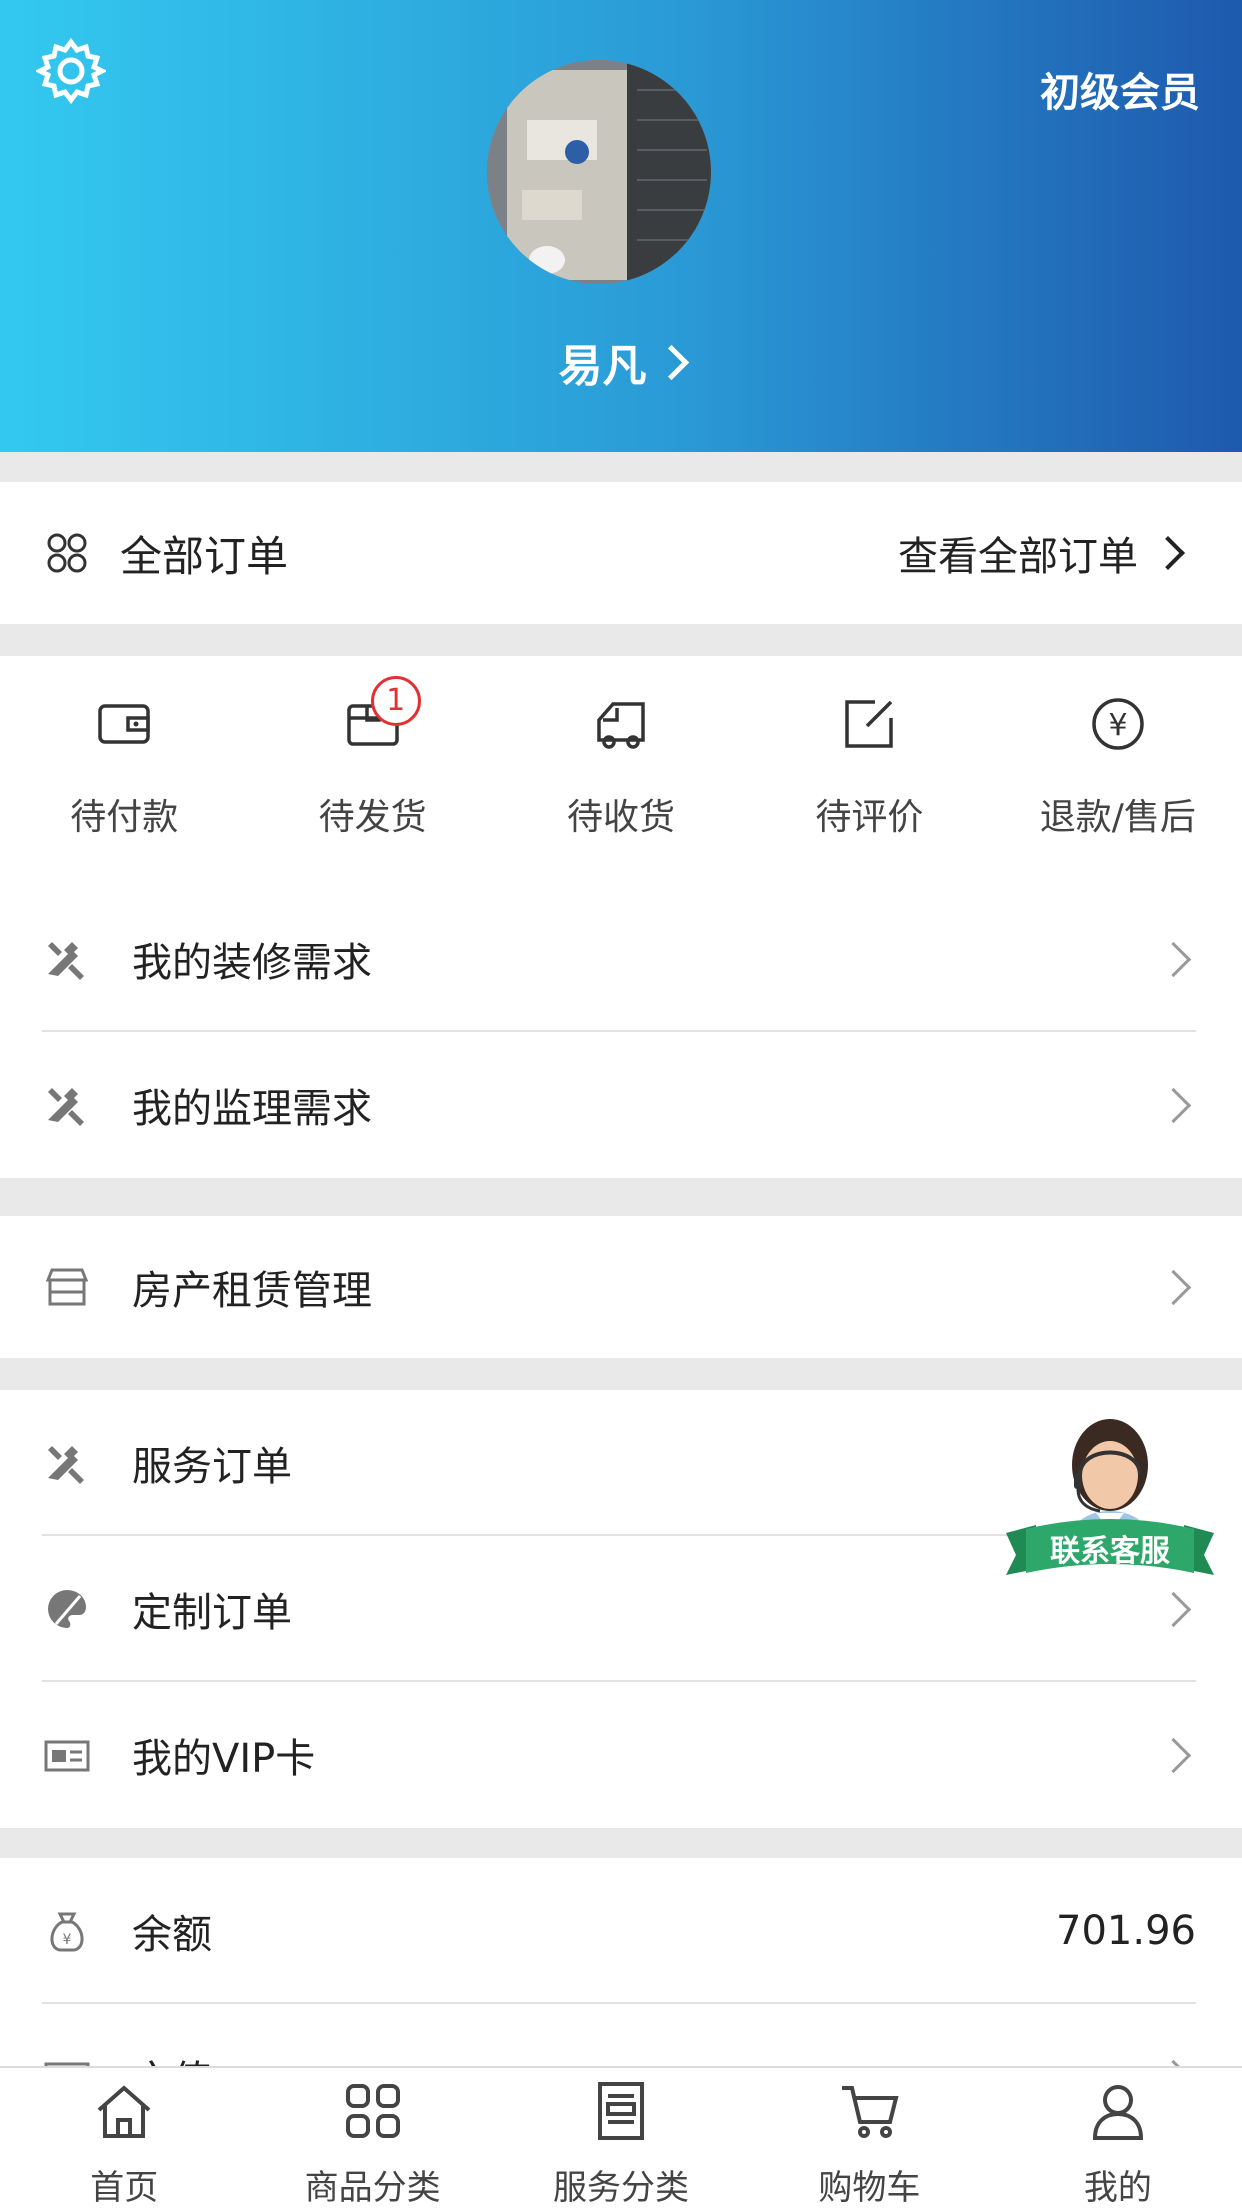  Describe the element at coordinates (252, 963) in the screenshot. I see `menu-item-label: 我的装修需求` at that location.